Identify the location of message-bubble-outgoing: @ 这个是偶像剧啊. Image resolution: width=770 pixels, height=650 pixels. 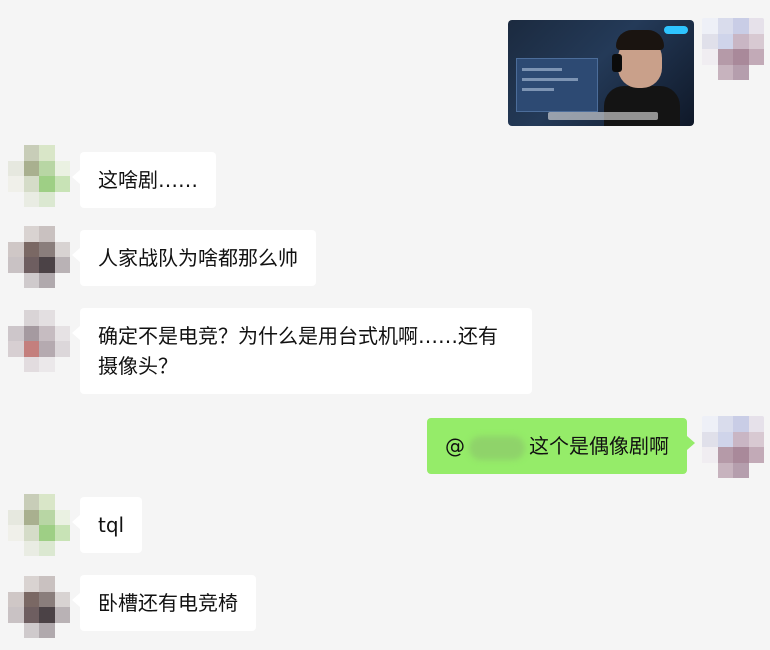
(561, 446).